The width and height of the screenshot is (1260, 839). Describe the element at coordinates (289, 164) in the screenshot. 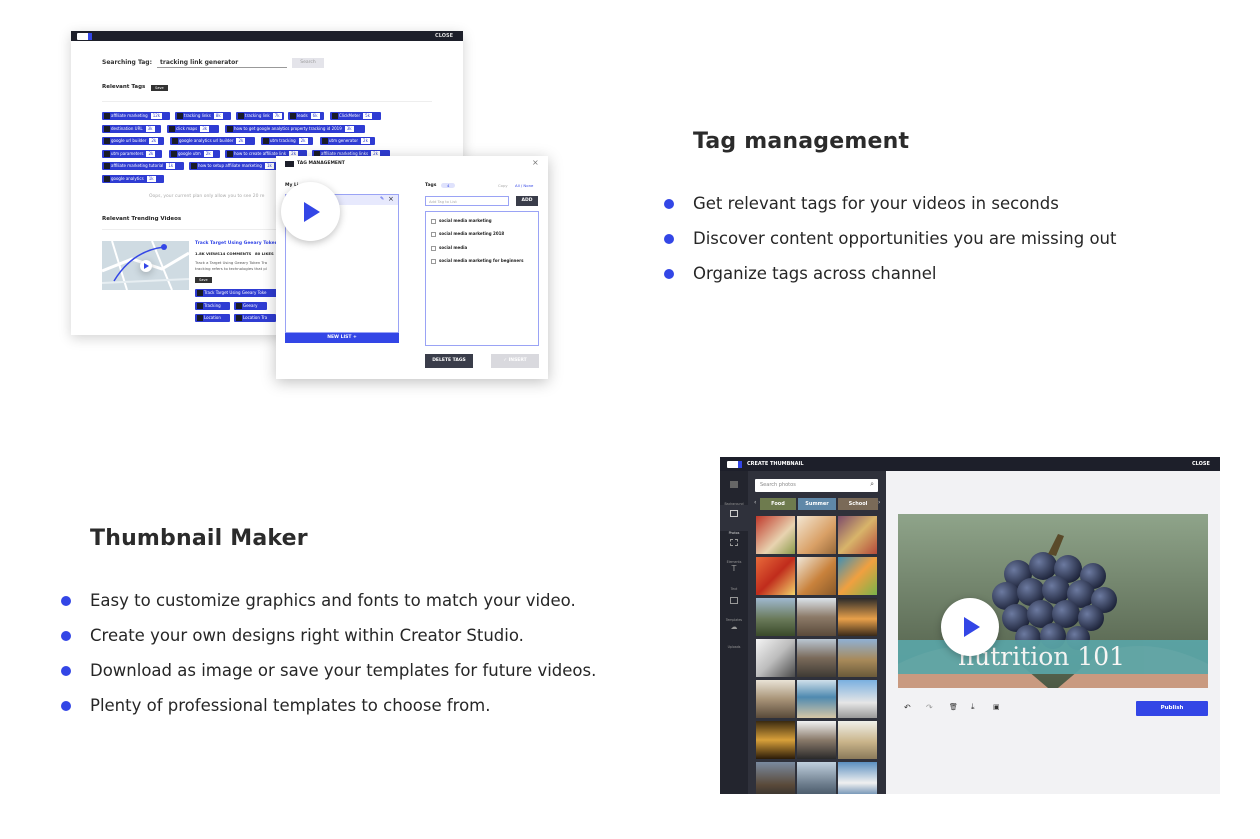

I see `modal-logo` at that location.